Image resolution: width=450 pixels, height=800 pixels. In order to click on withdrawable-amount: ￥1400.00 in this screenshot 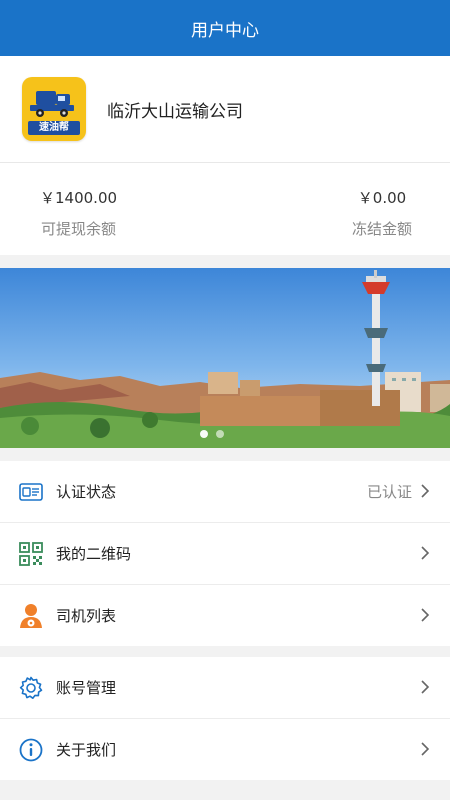, I will do `click(79, 198)`.